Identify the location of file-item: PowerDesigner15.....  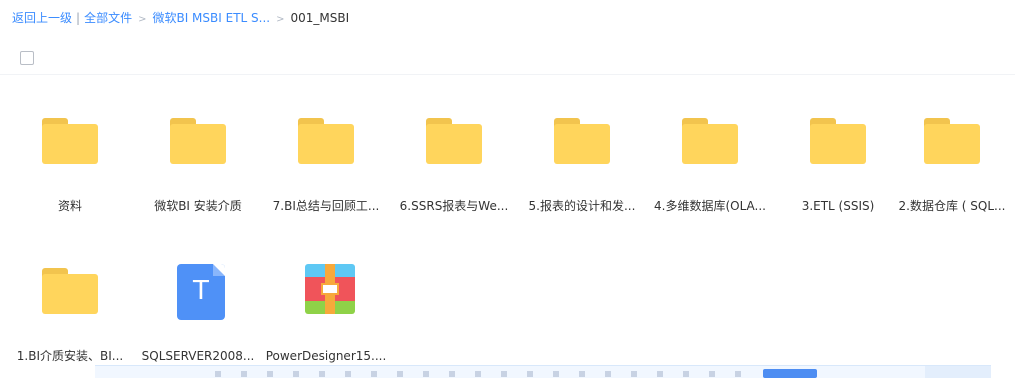
(326, 321).